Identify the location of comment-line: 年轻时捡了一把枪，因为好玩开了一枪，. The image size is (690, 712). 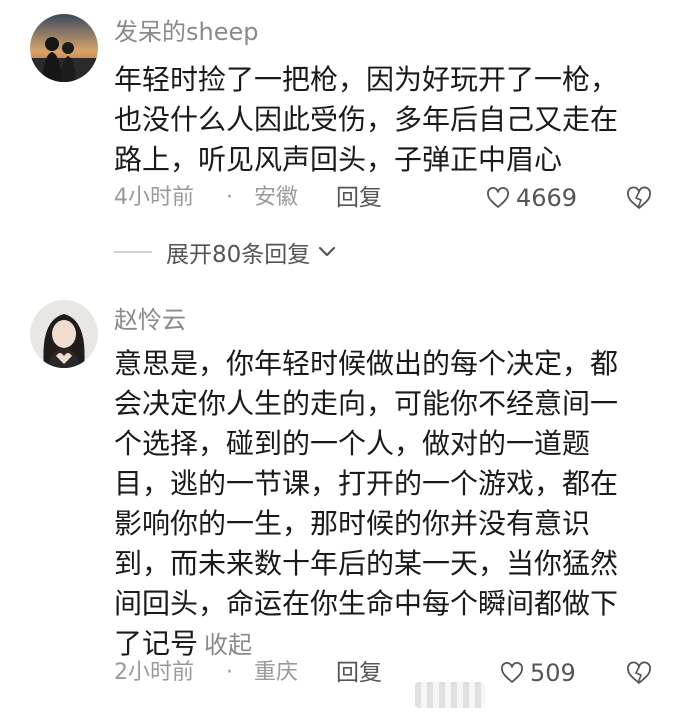
(366, 79).